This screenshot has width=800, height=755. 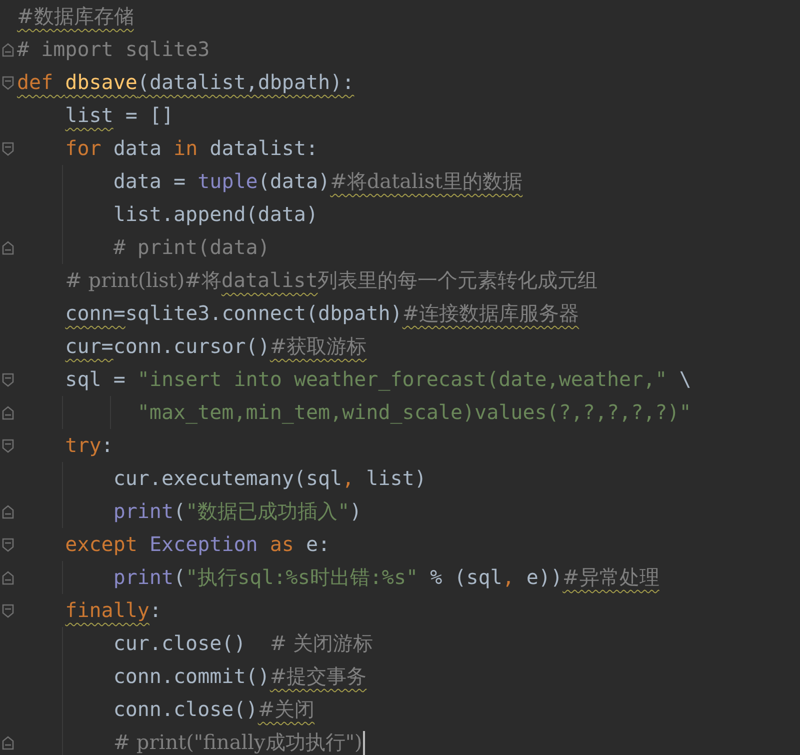 What do you see at coordinates (414, 412) in the screenshot?
I see `code-line: "max_tem,min_tem,wind_scale)values(?,?,?,?,?)"` at bounding box center [414, 412].